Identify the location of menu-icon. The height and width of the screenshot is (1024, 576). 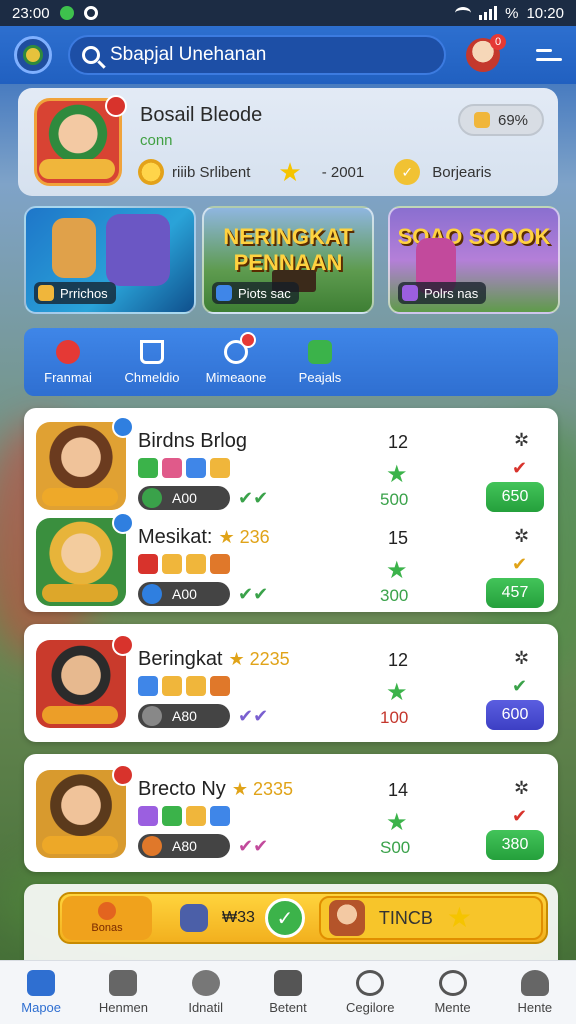
(549, 55).